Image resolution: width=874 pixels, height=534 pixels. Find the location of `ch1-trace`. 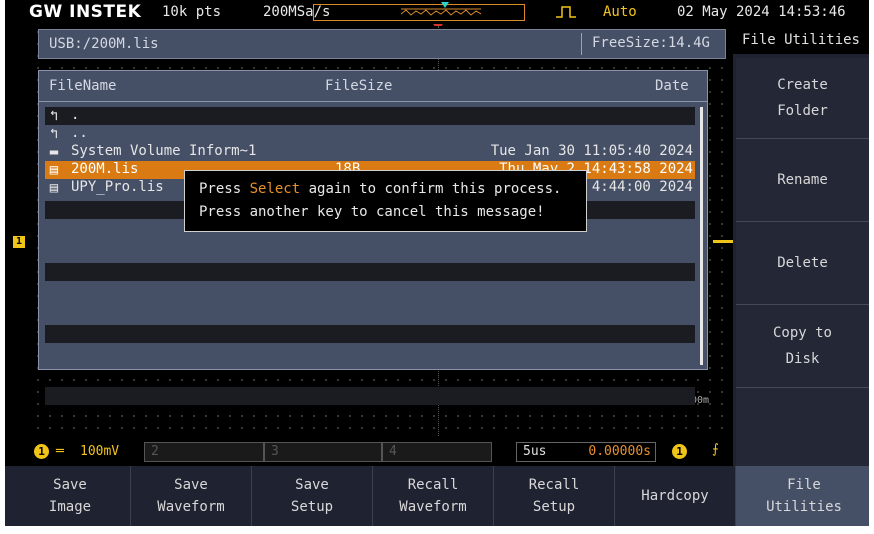

ch1-trace is located at coordinates (723, 241).